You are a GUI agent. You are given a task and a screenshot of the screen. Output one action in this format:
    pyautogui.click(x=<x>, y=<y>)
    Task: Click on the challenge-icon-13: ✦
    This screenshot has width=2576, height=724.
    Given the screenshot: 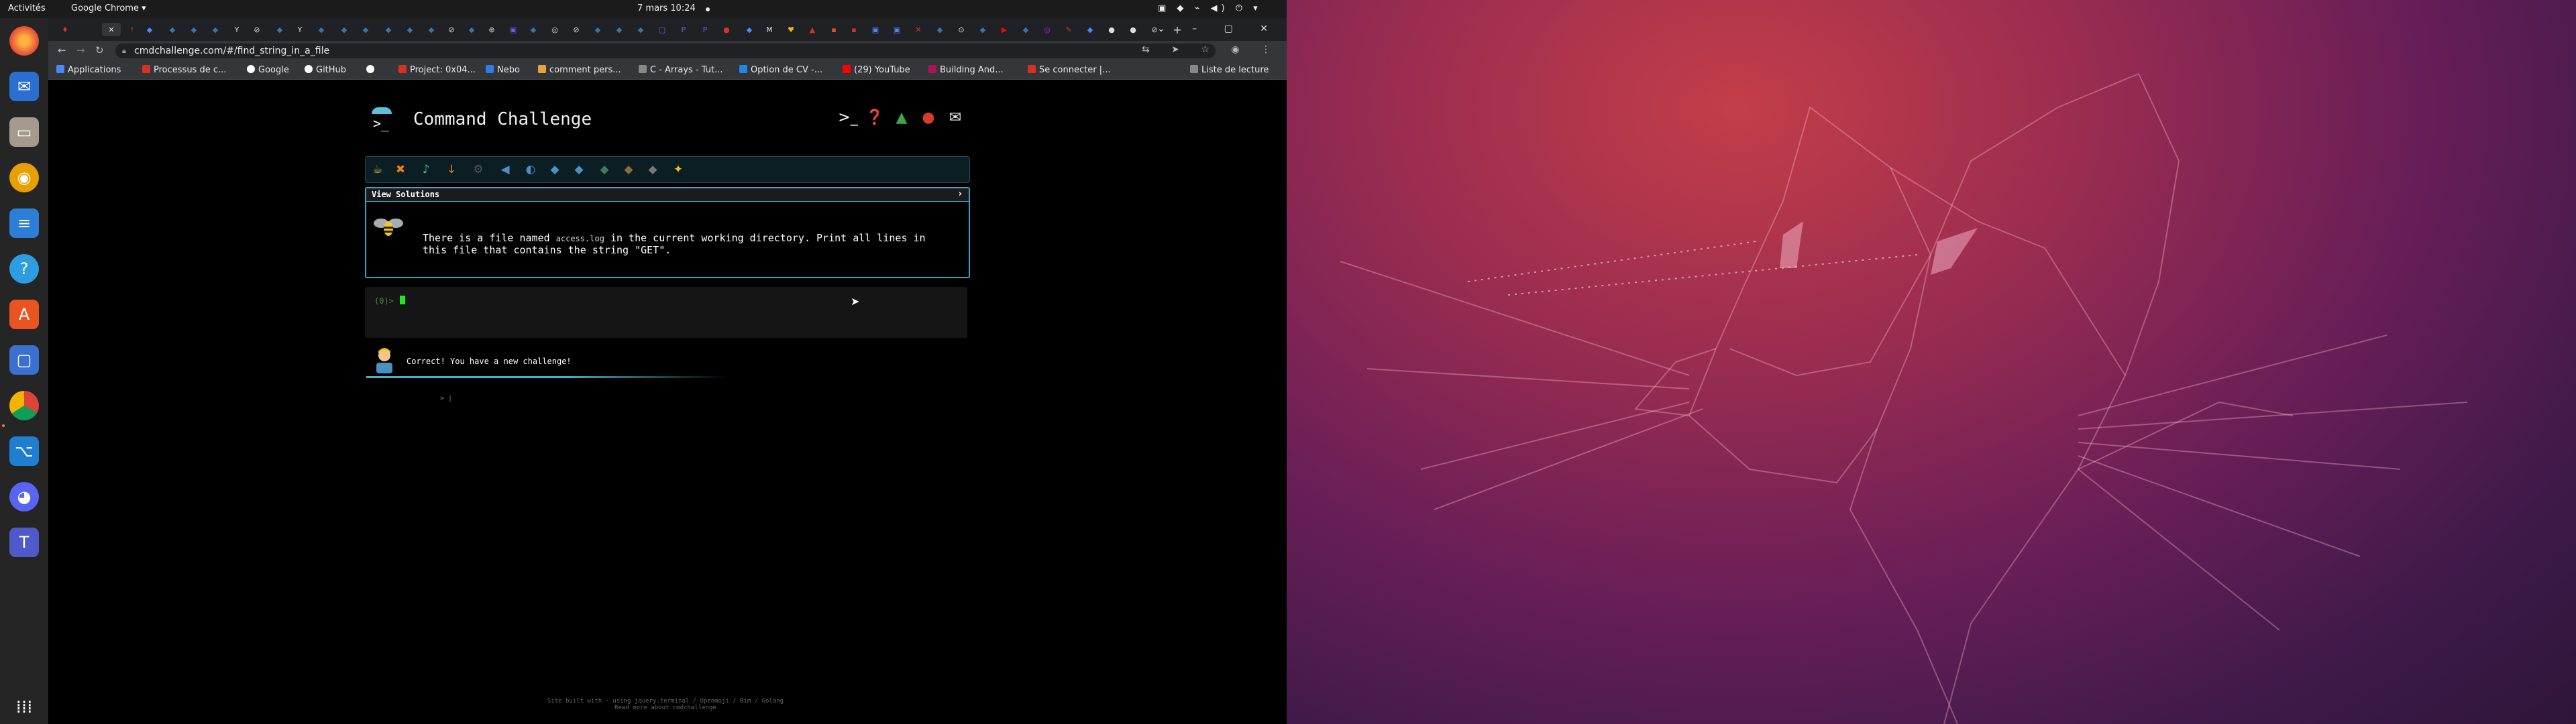 What is the action you would take?
    pyautogui.click(x=678, y=170)
    